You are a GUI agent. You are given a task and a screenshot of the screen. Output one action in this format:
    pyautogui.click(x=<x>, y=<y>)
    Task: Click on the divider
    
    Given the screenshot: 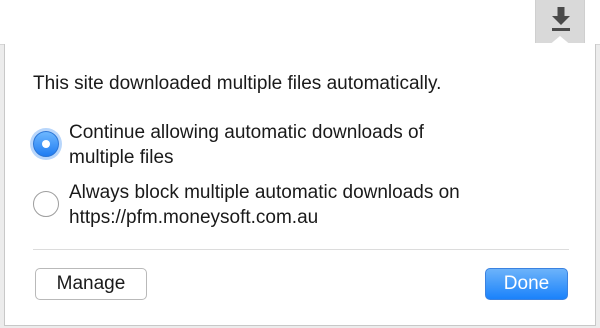 What is the action you would take?
    pyautogui.click(x=301, y=249)
    